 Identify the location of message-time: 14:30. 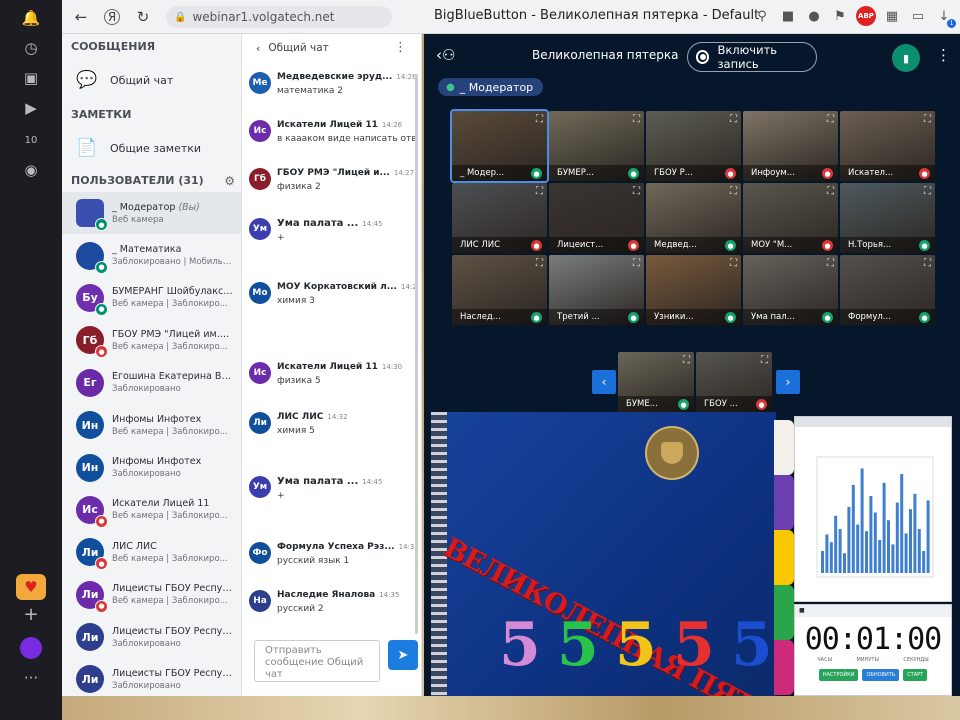
(392, 367).